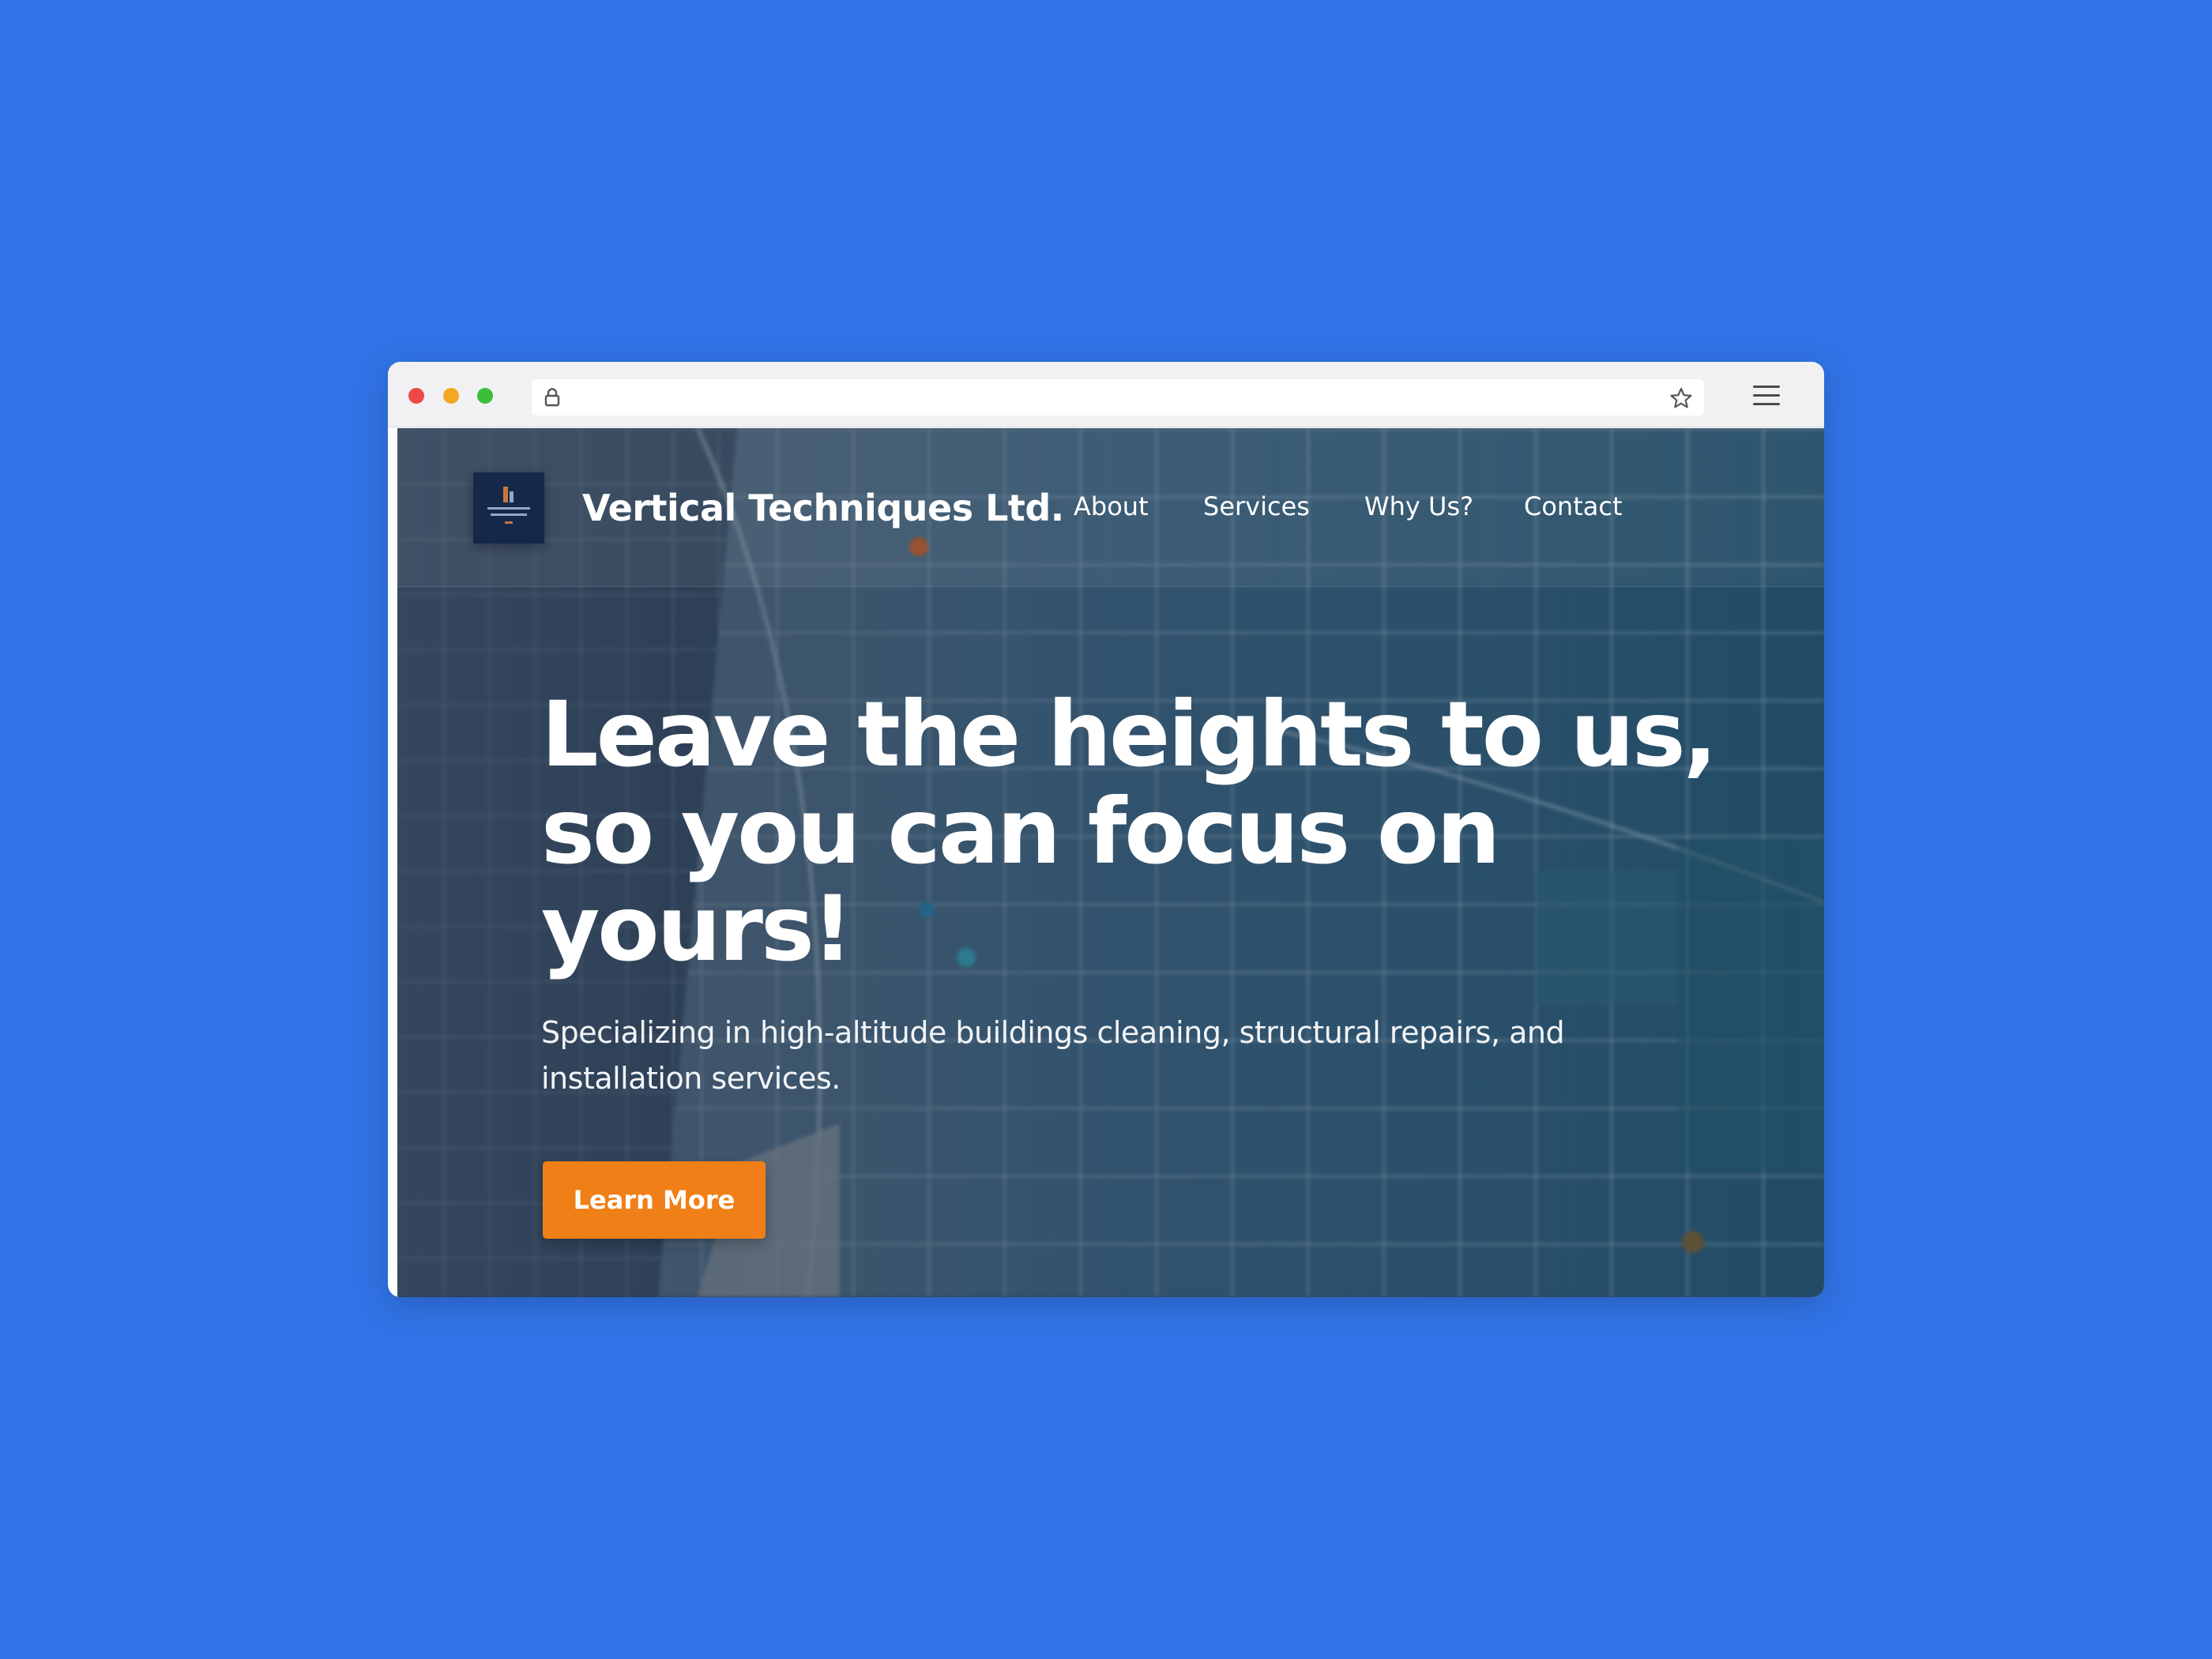 This screenshot has width=2212, height=1659. Describe the element at coordinates (654, 1200) in the screenshot. I see `learn-more-button: Learn More` at that location.